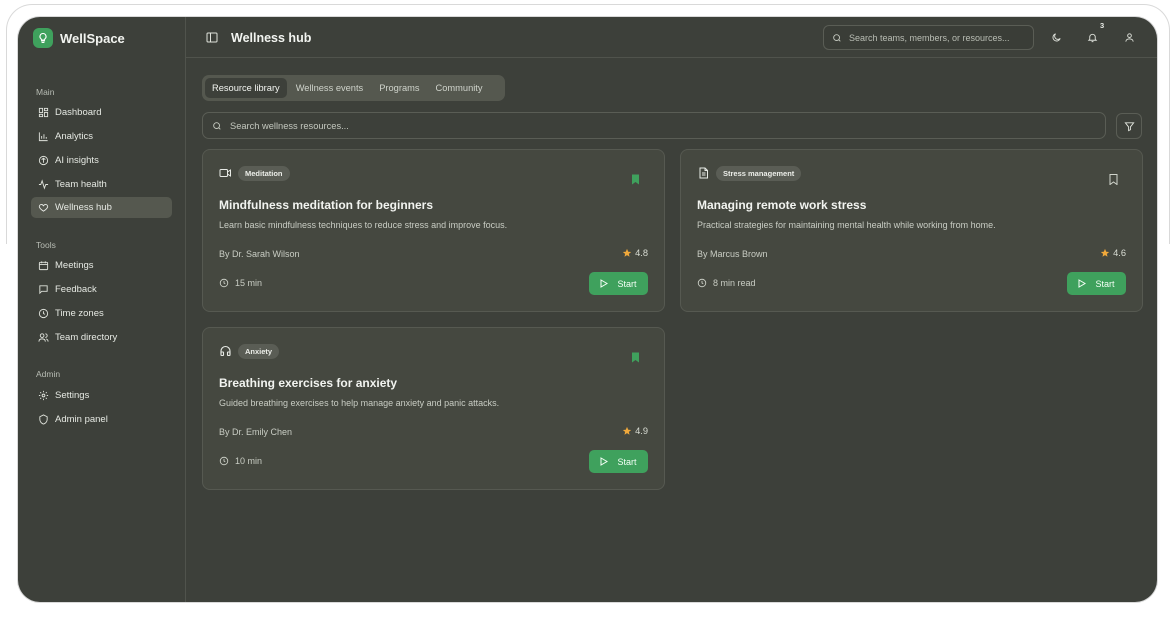 The image size is (1174, 618). I want to click on sidebar-item-label: Feedback, so click(76, 289).